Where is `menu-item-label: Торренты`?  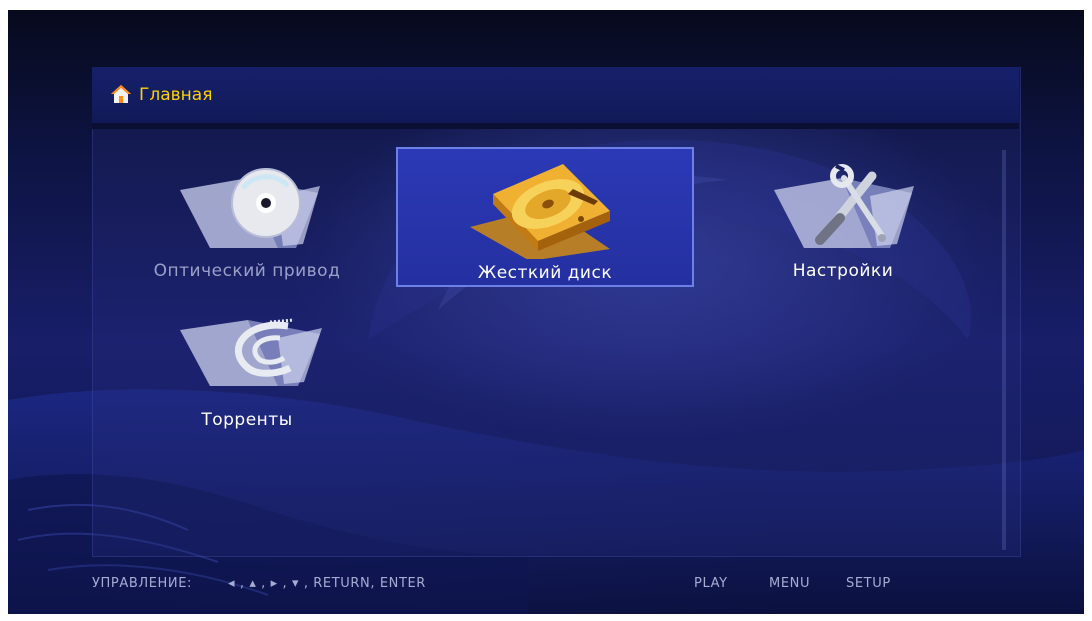 menu-item-label: Торренты is located at coordinates (247, 420).